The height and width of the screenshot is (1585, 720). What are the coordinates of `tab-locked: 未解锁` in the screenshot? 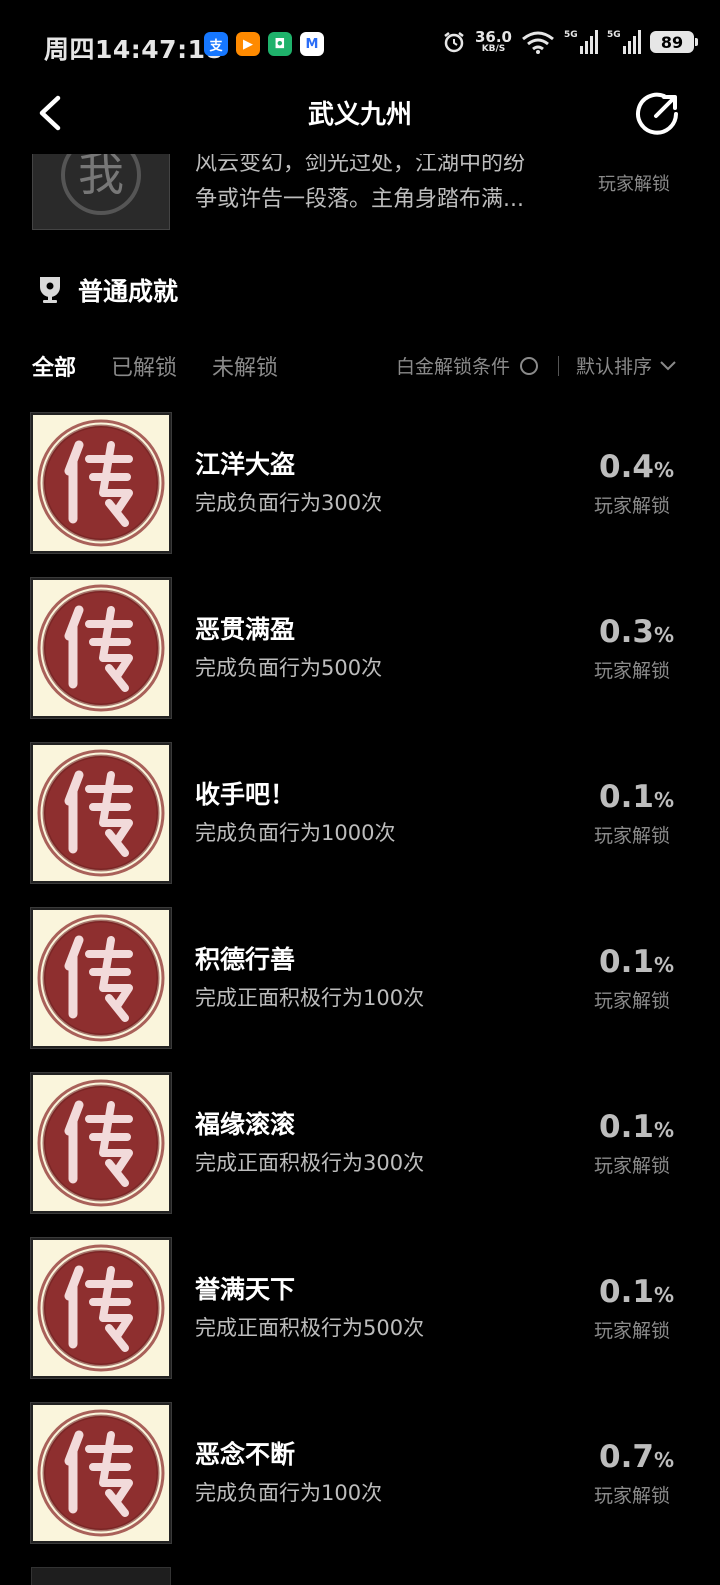 It's located at (245, 366).